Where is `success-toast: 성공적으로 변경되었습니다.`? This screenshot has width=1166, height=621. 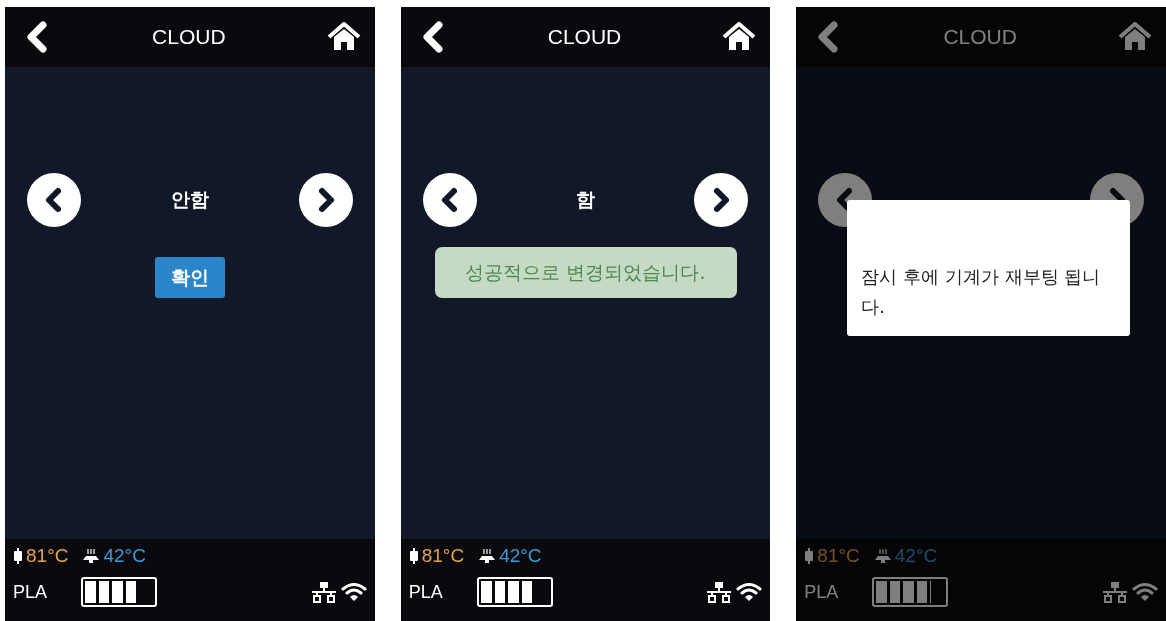
success-toast: 성공적으로 변경되었습니다. is located at coordinates (585, 272).